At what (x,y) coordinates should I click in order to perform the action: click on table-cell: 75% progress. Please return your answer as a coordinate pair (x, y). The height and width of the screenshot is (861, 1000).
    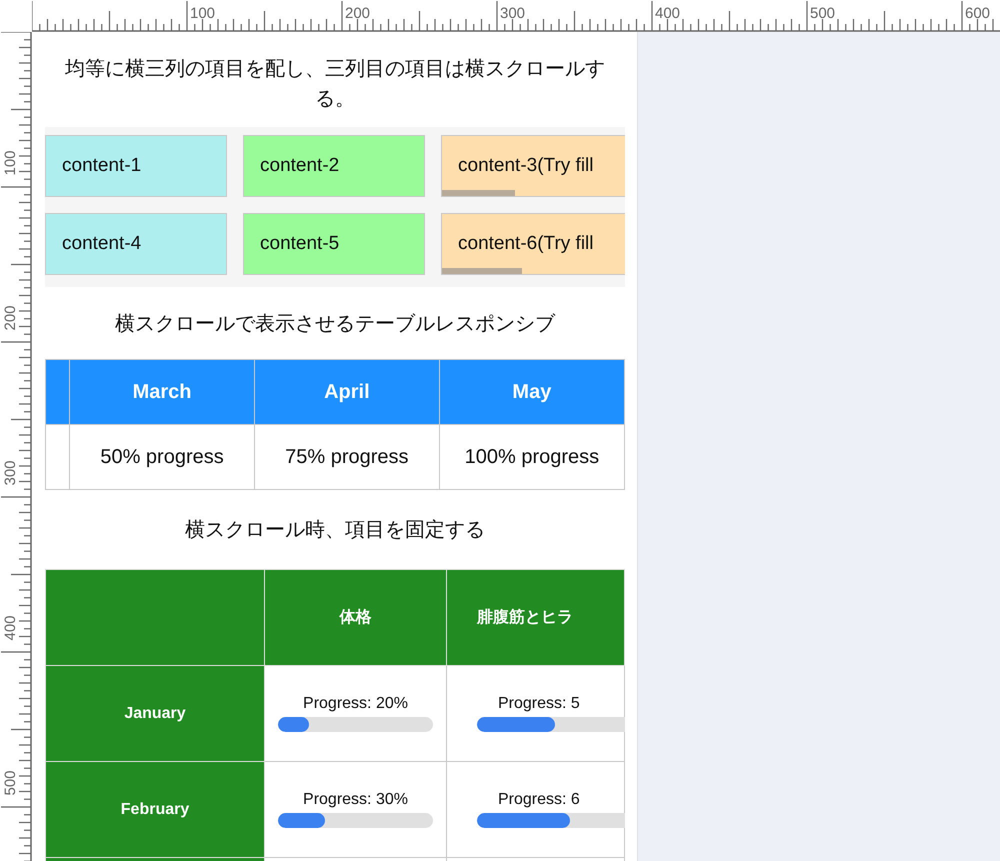
    Looking at the image, I should click on (347, 457).